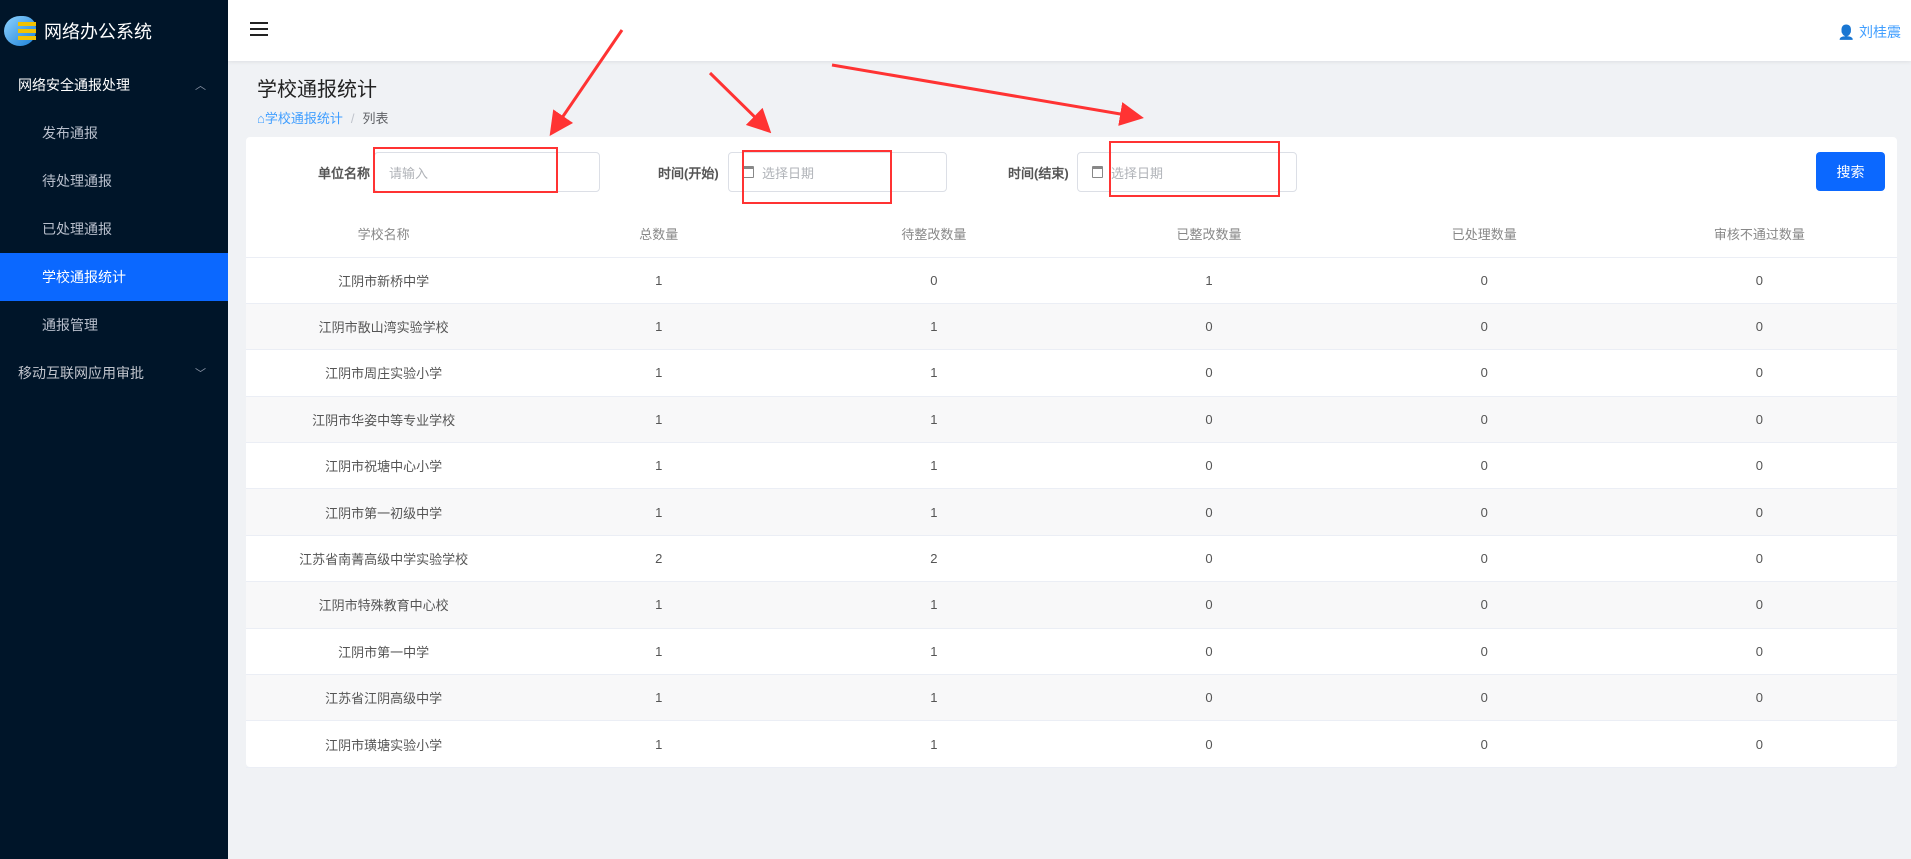  I want to click on user-icon: 👤, so click(1846, 32).